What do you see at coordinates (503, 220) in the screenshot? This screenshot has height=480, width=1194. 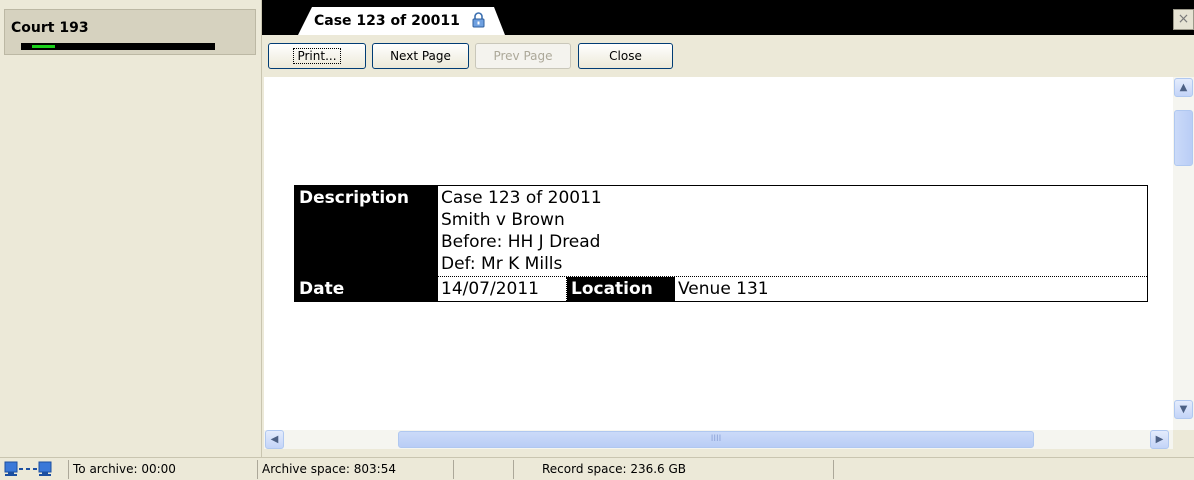 I see `description-line: Smith v Brown` at bounding box center [503, 220].